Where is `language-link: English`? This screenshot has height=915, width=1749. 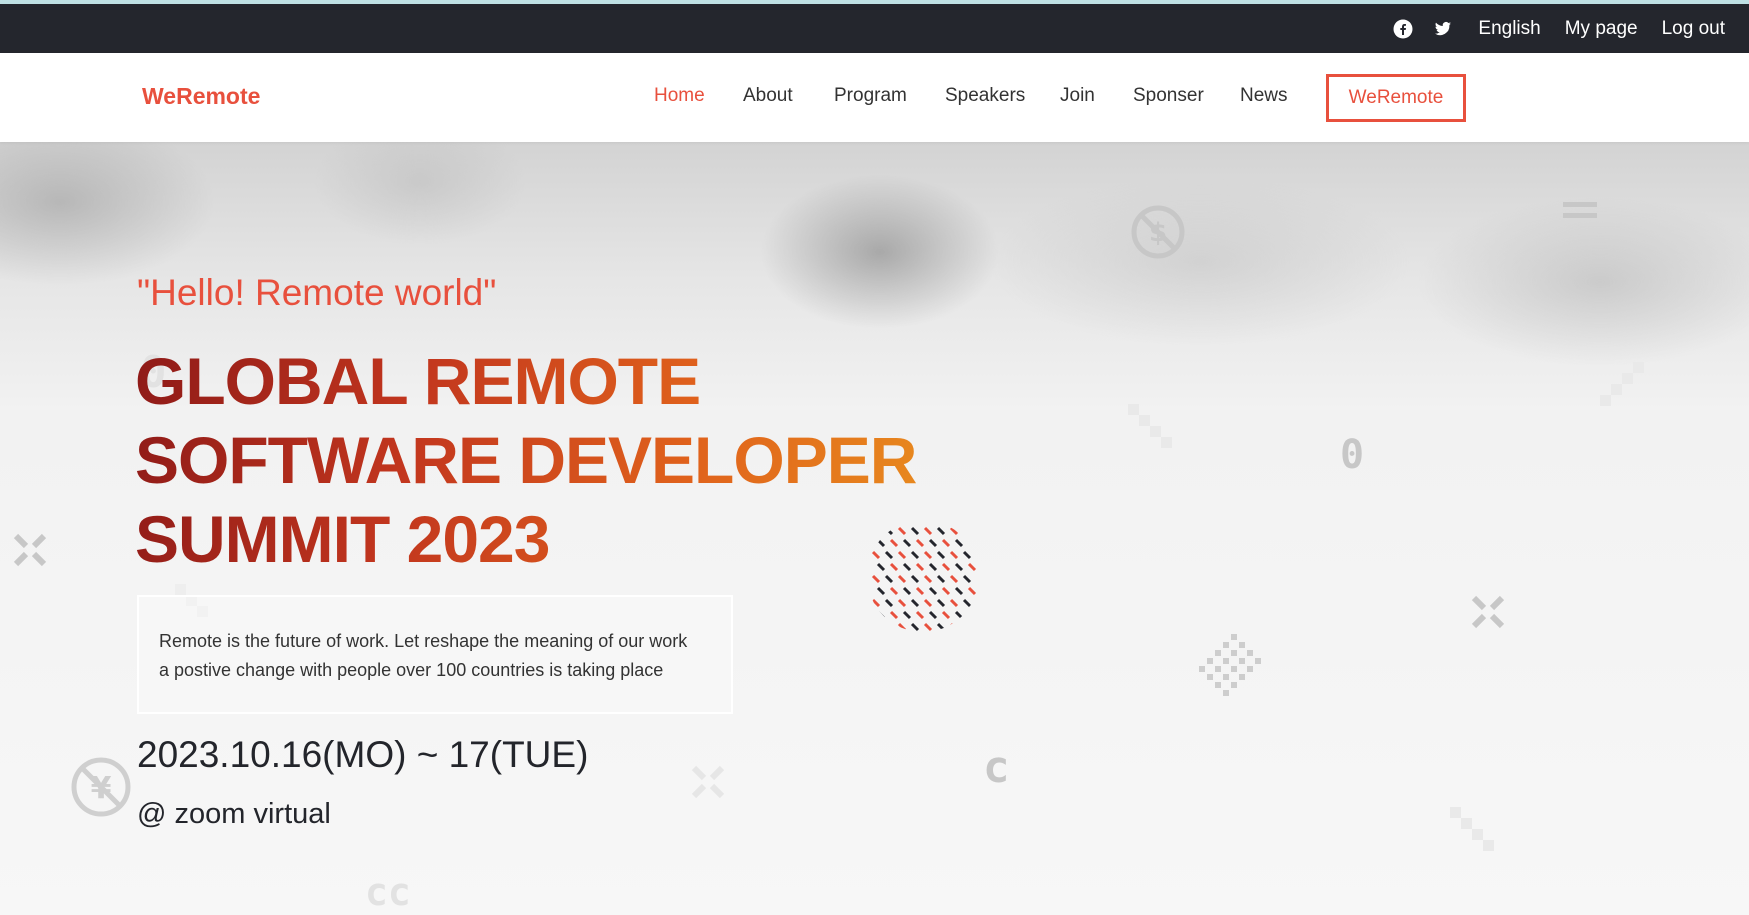
language-link: English is located at coordinates (1509, 29).